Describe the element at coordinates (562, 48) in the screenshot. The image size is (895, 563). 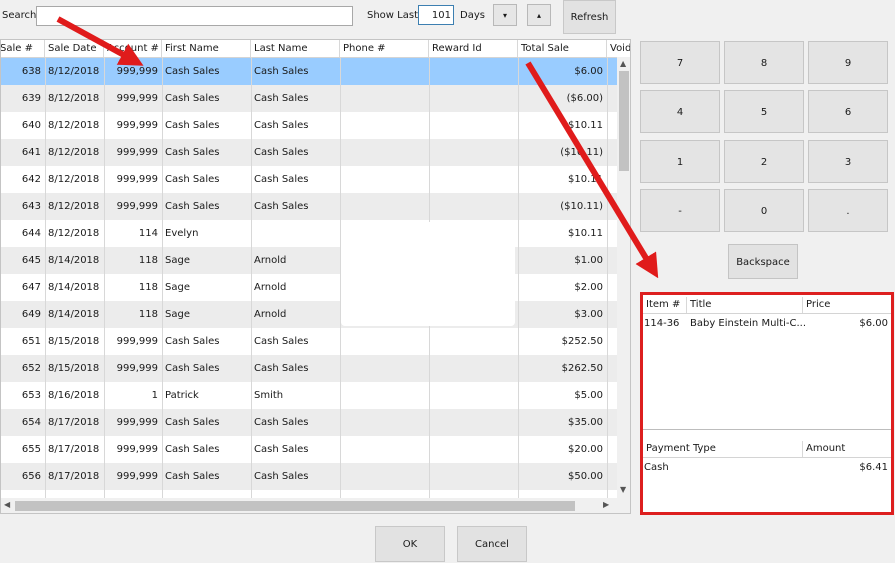
I see `column-header-total-sale: Total Sale` at that location.